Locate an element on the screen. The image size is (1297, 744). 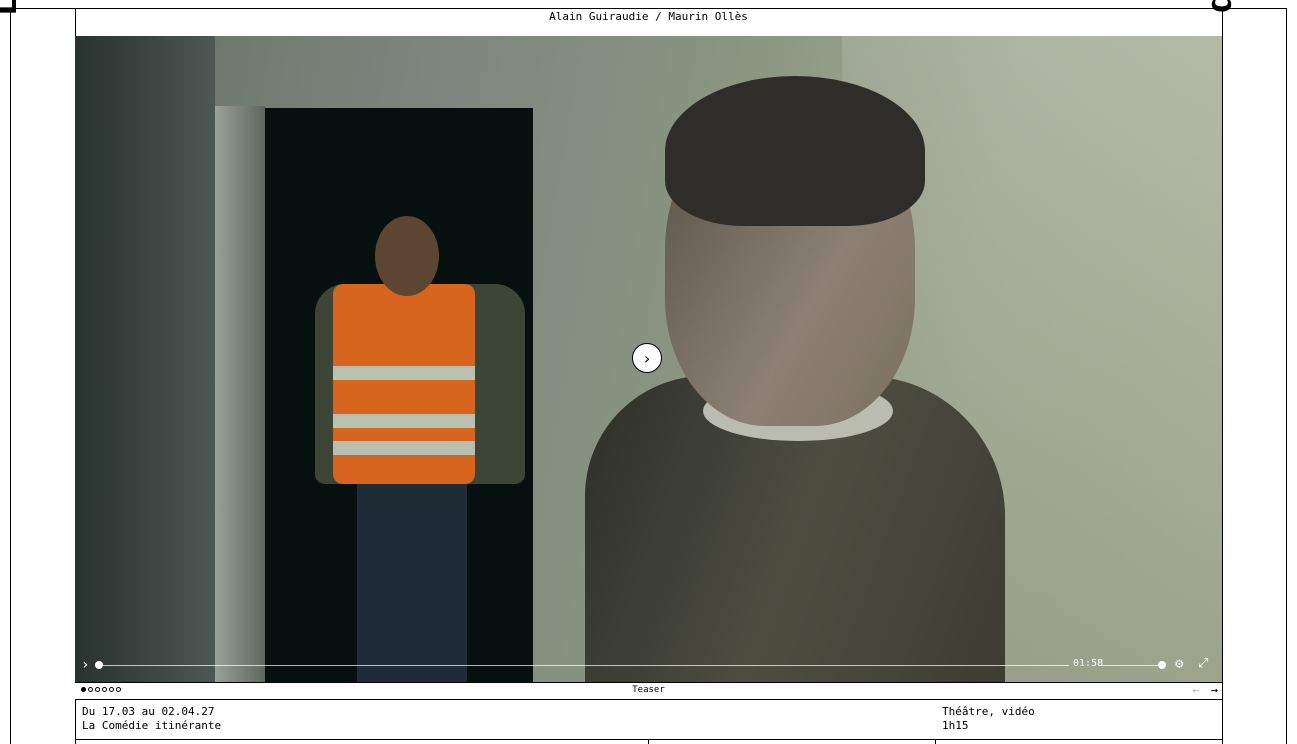
show-duration: 1h15 is located at coordinates (955, 725).